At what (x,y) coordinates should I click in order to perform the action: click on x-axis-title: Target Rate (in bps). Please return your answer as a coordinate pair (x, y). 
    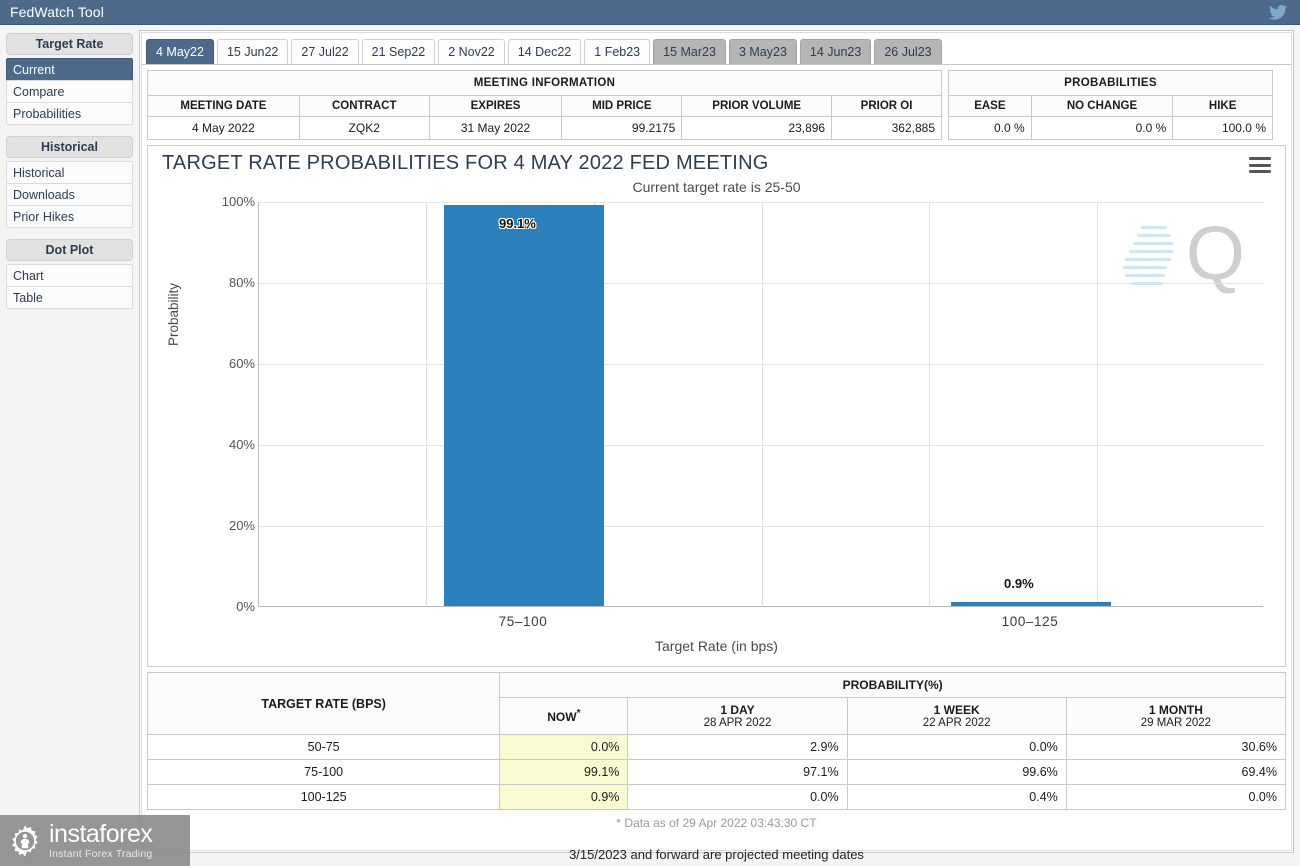
    Looking at the image, I should click on (716, 646).